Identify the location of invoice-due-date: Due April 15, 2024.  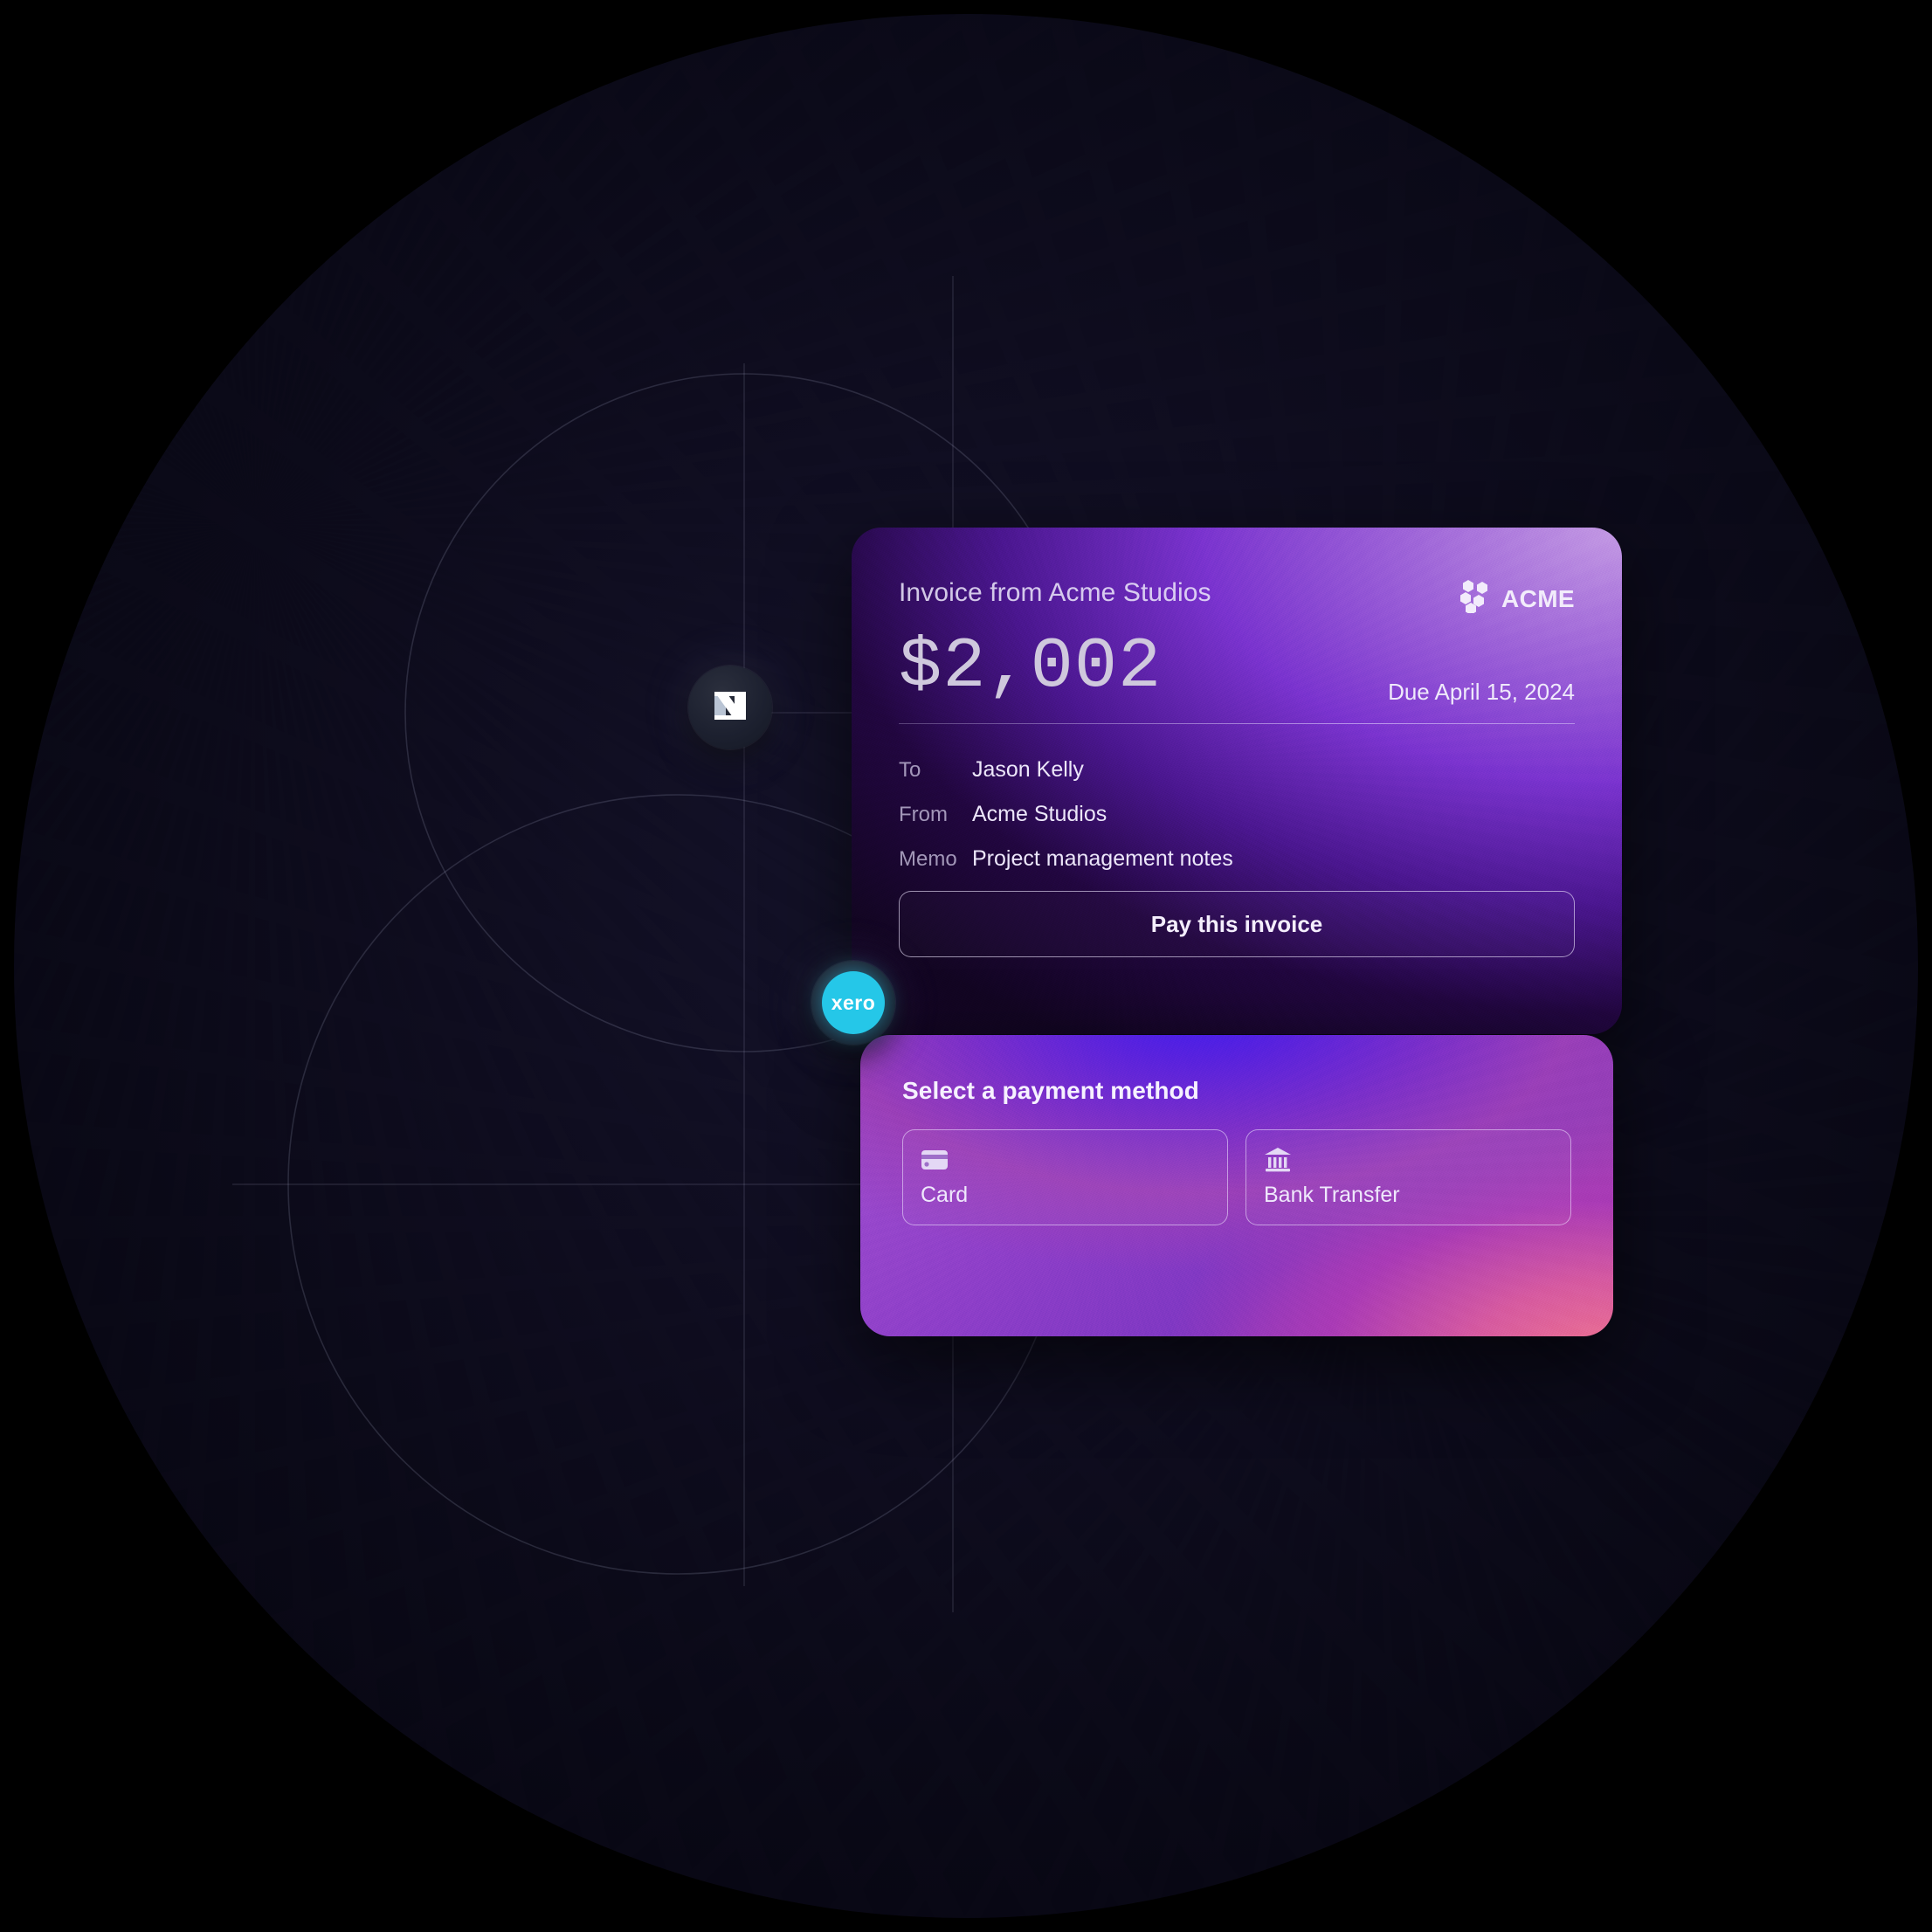
(1481, 692).